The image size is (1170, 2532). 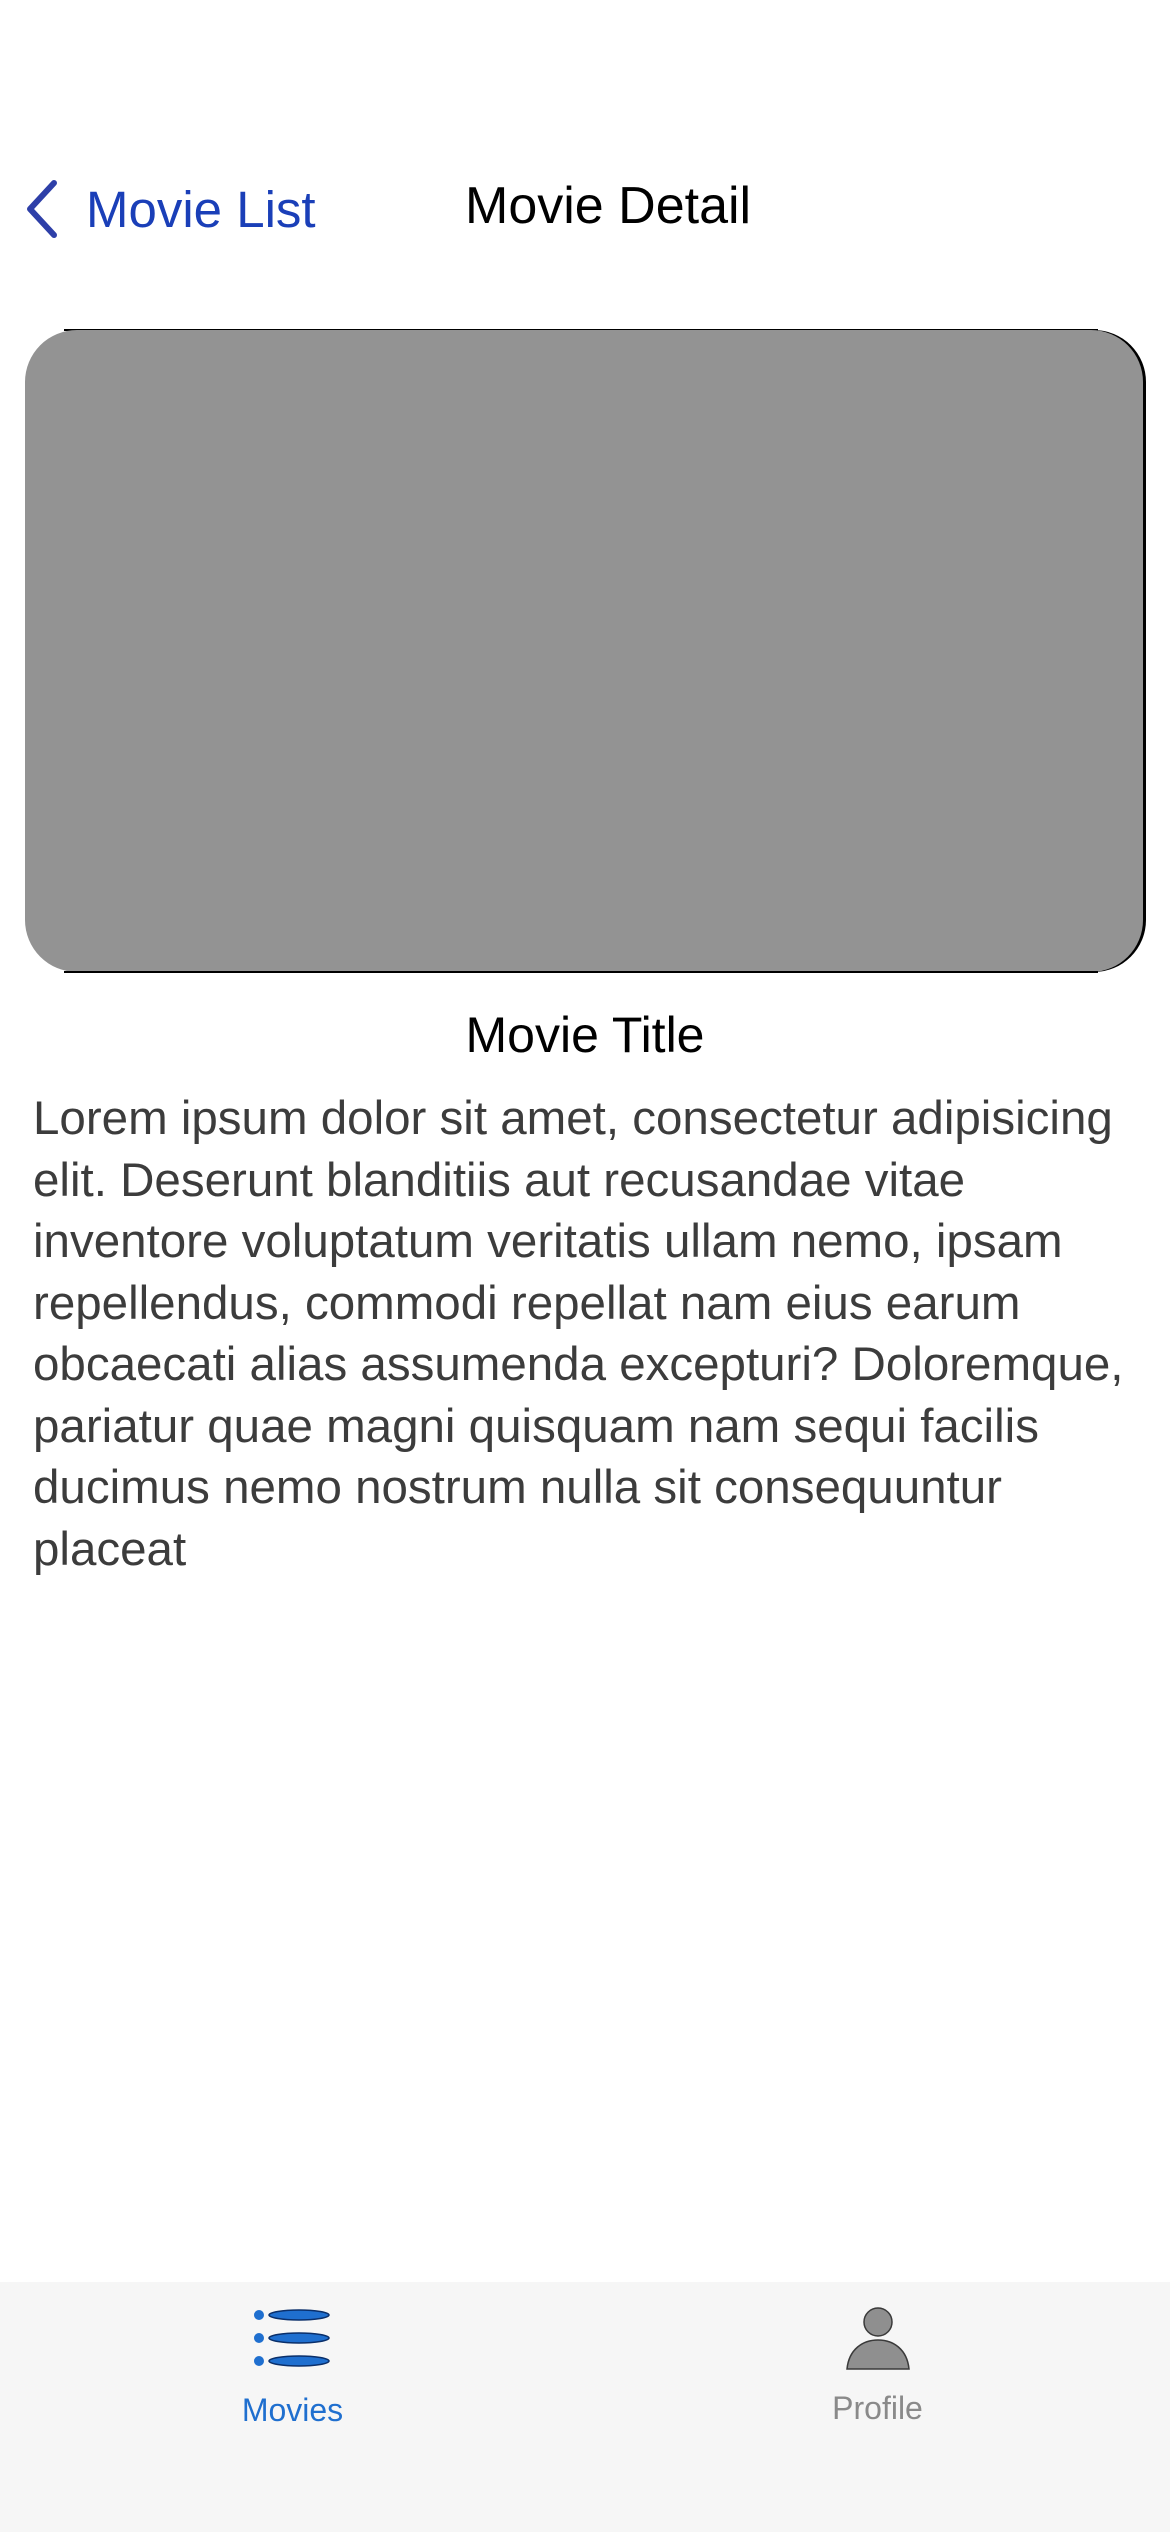 What do you see at coordinates (877, 2408) in the screenshot?
I see `tab-profile-label: Profile` at bounding box center [877, 2408].